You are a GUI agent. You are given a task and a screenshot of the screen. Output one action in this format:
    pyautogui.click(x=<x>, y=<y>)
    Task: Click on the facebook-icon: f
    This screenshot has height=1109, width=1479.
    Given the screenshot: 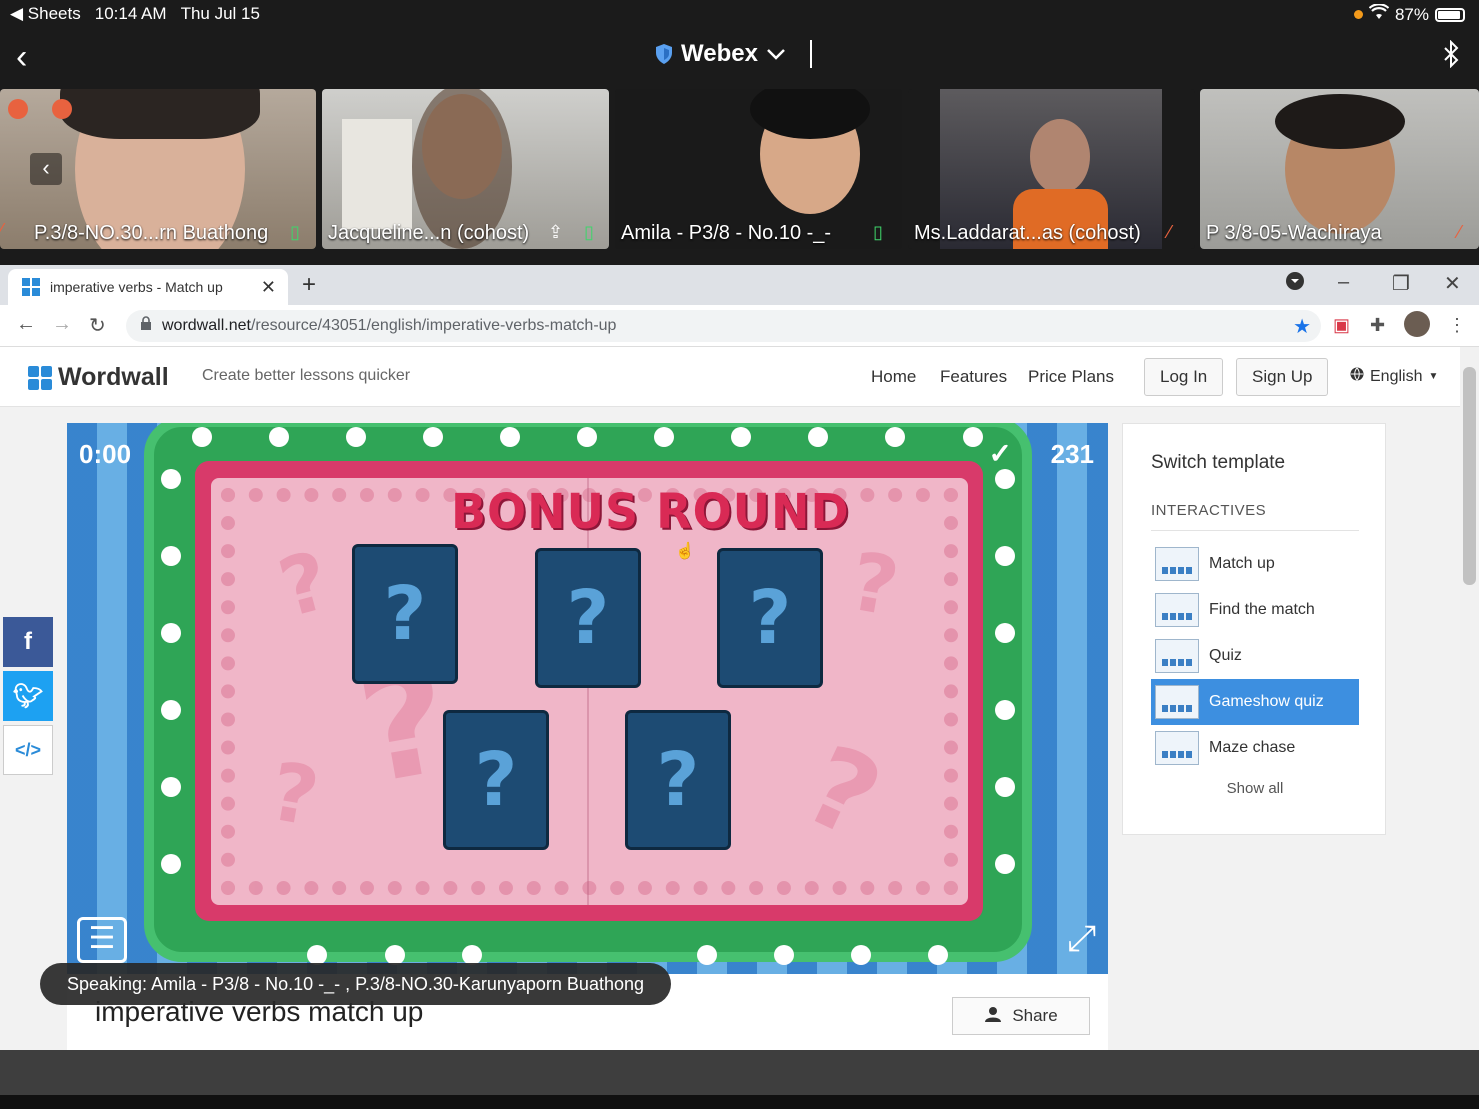 What is the action you would take?
    pyautogui.click(x=28, y=641)
    